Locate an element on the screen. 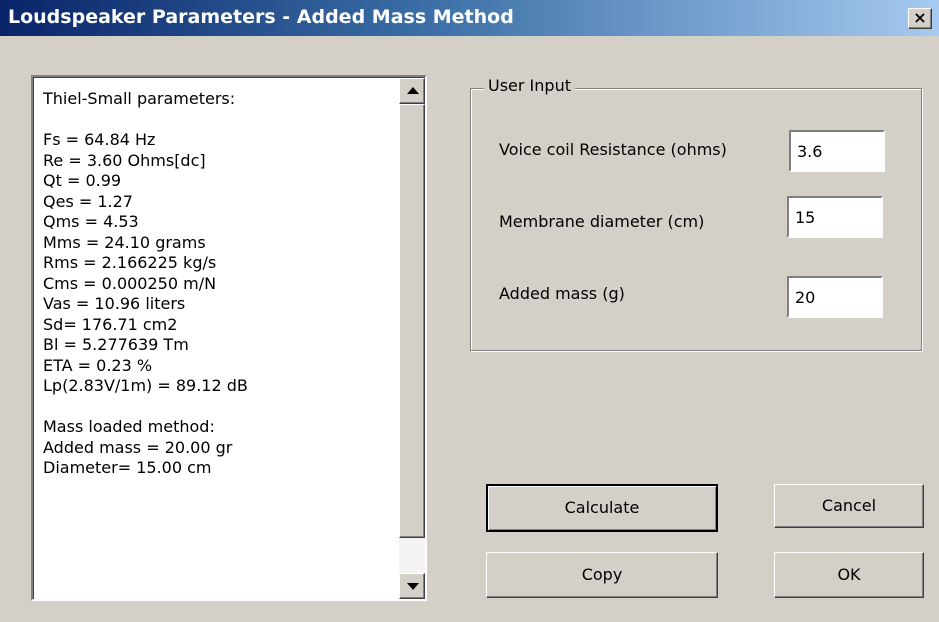 Image resolution: width=939 pixels, height=622 pixels. close-icon: × is located at coordinates (920, 17).